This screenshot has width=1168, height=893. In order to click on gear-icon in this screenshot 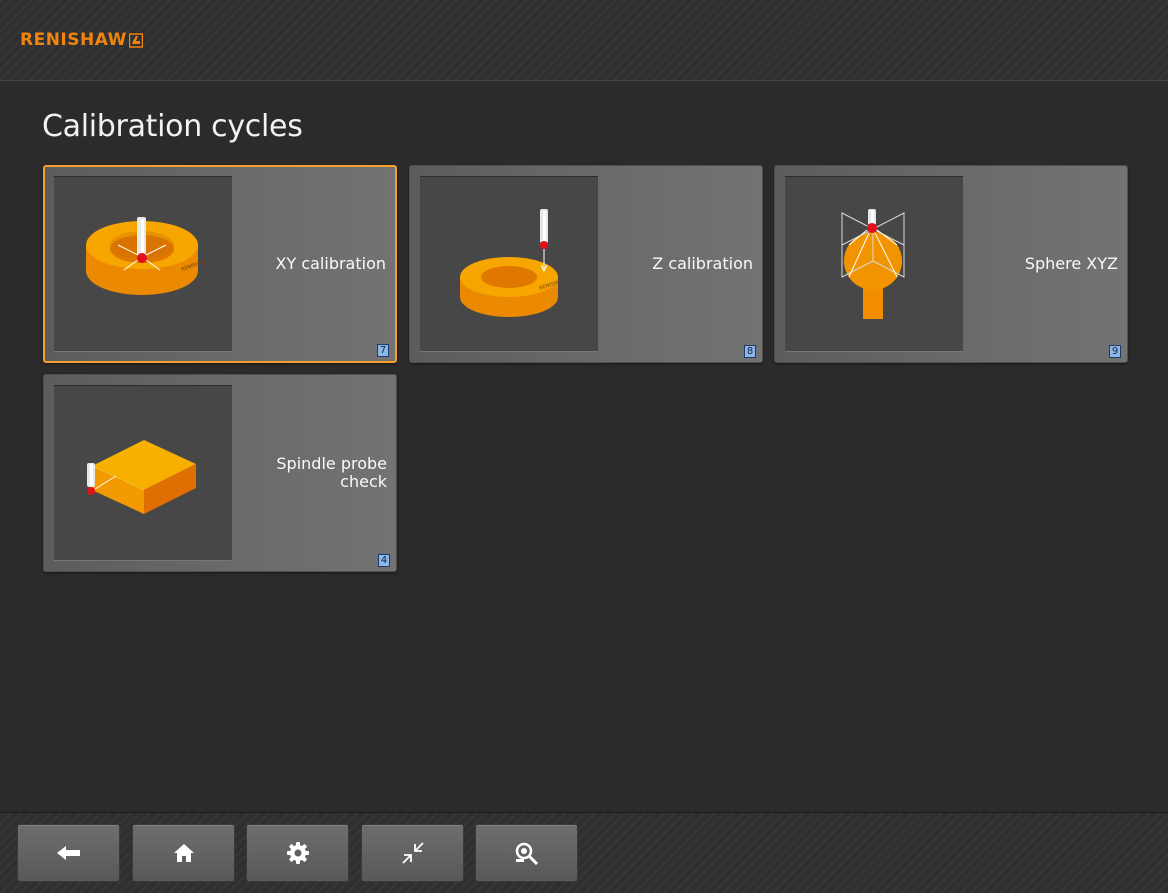, I will do `click(297, 853)`.